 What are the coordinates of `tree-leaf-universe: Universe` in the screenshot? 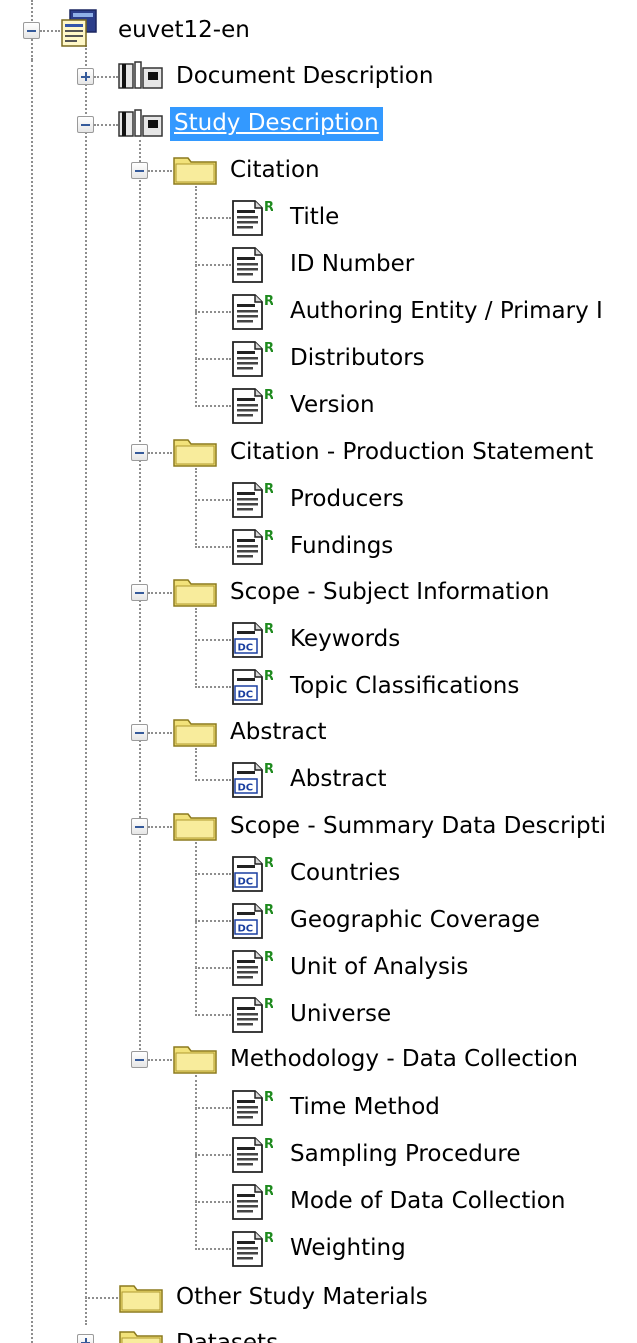 It's located at (340, 1015).